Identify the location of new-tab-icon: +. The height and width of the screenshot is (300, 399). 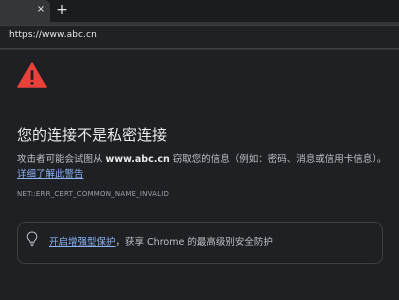
(62, 10).